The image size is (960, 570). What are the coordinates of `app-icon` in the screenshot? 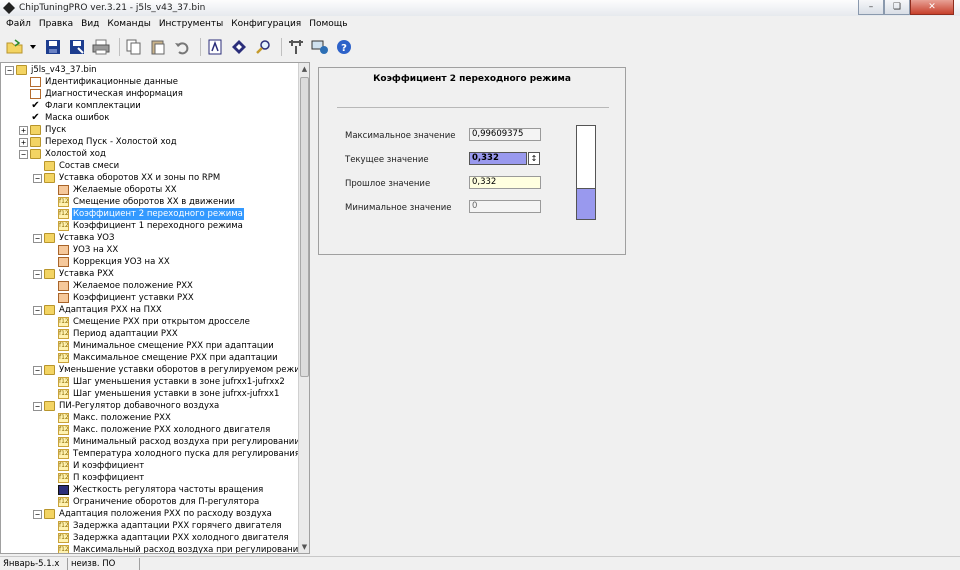 It's located at (9, 8).